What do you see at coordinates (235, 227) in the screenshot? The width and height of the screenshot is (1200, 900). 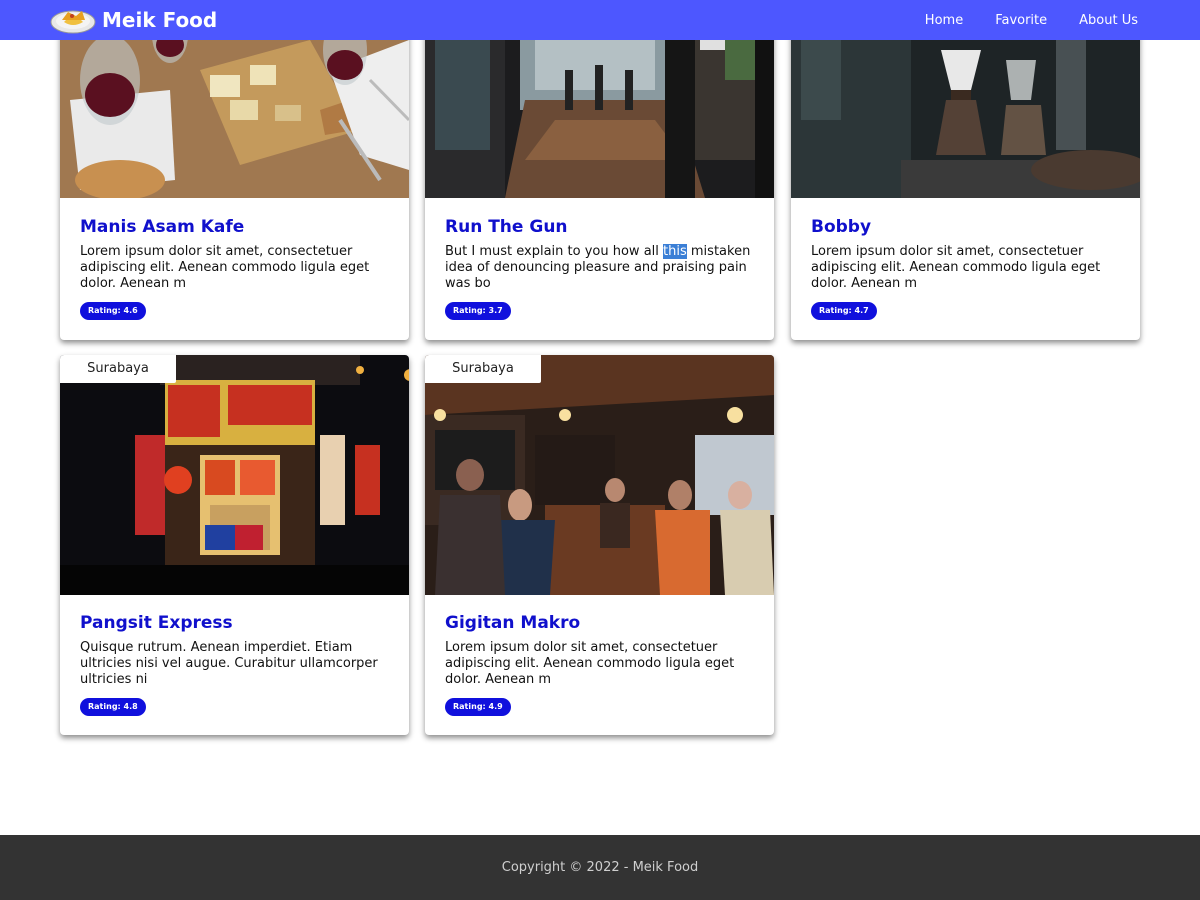 I see `card-title: Manis Asam Kafe` at bounding box center [235, 227].